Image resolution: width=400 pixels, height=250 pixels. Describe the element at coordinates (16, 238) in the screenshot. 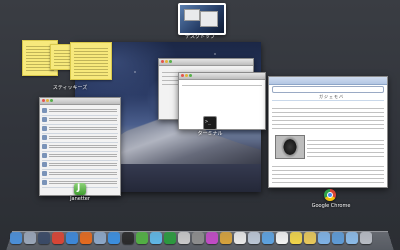

I see `finder-icon` at that location.